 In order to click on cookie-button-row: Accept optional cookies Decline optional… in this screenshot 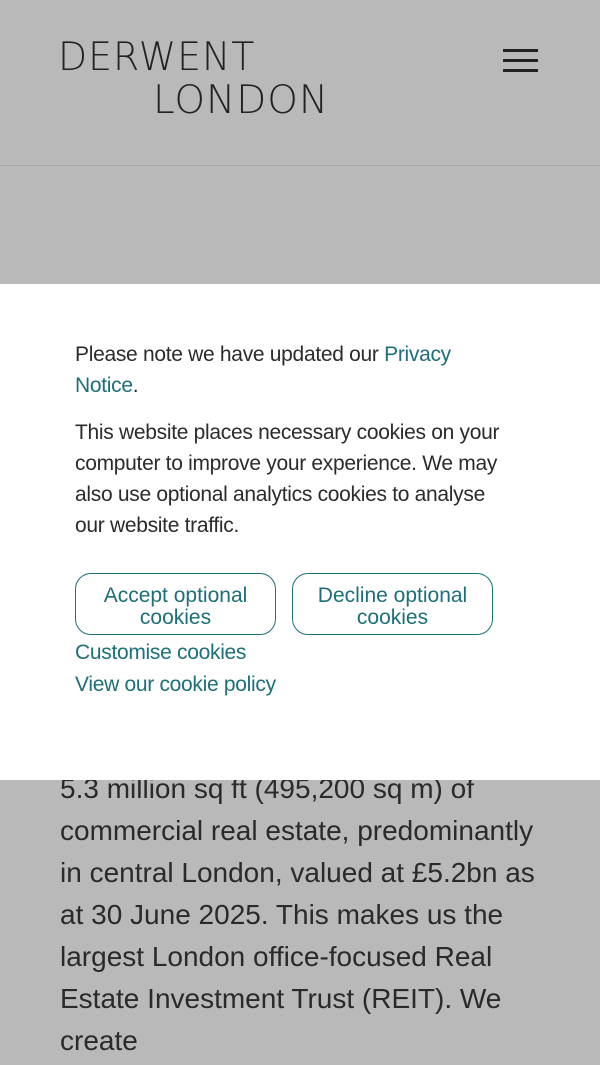, I will do `click(295, 605)`.